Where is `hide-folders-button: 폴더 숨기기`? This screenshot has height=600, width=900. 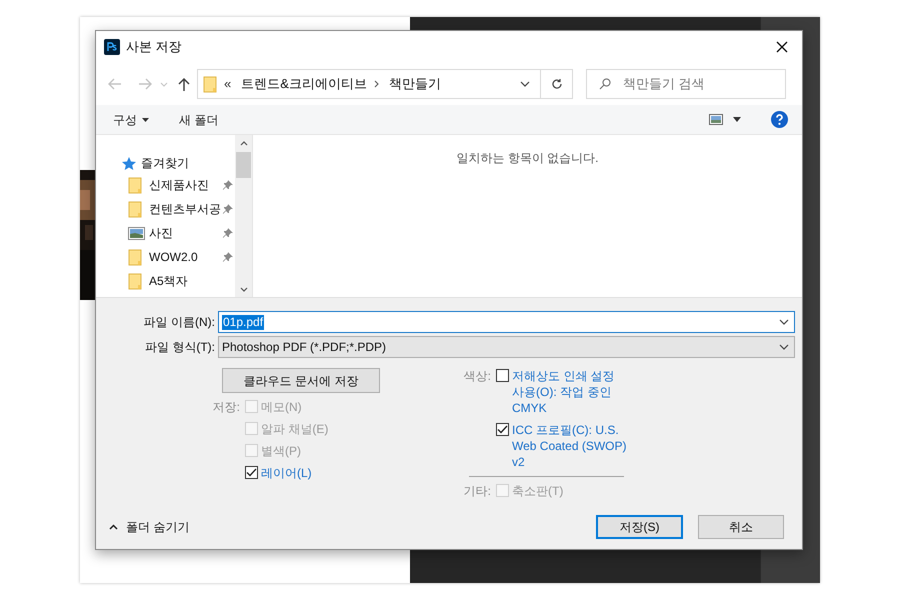
hide-folders-button: 폴더 숨기기 is located at coordinates (149, 527).